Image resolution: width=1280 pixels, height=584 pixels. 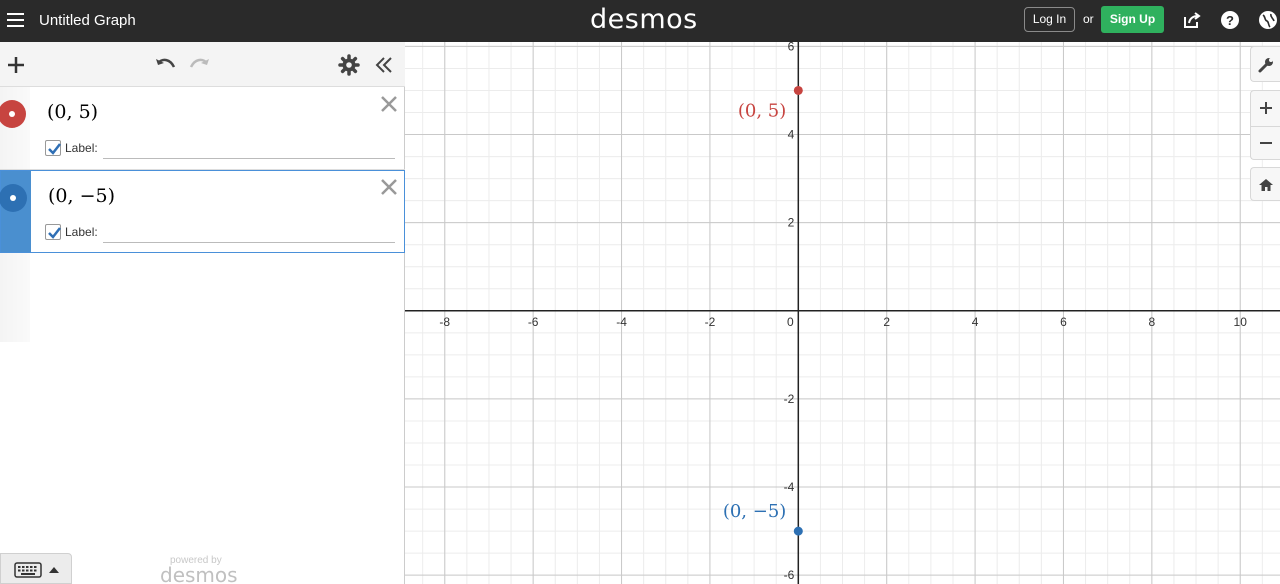 What do you see at coordinates (81, 196) in the screenshot?
I see `expression-math: (0, −5)` at bounding box center [81, 196].